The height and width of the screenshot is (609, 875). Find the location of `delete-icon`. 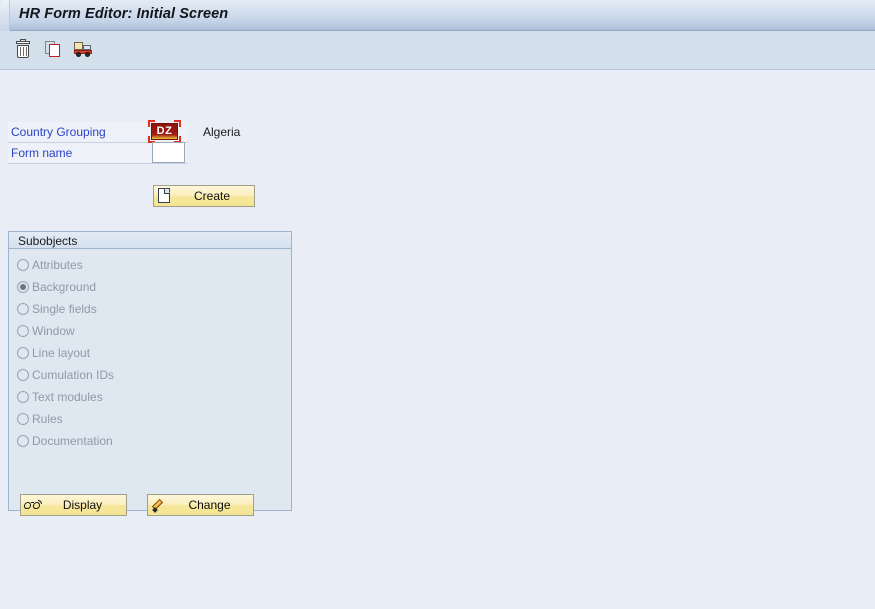

delete-icon is located at coordinates (23, 48).